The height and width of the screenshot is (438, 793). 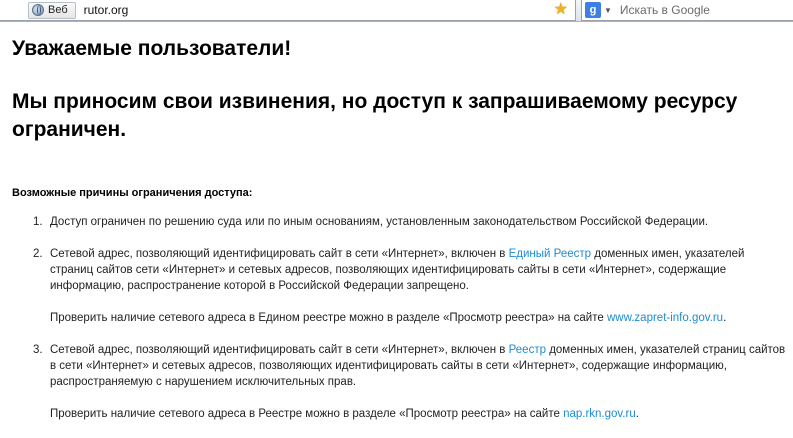 I want to click on nap-rkn-link: nap.rkn.gov.ru, so click(x=599, y=414).